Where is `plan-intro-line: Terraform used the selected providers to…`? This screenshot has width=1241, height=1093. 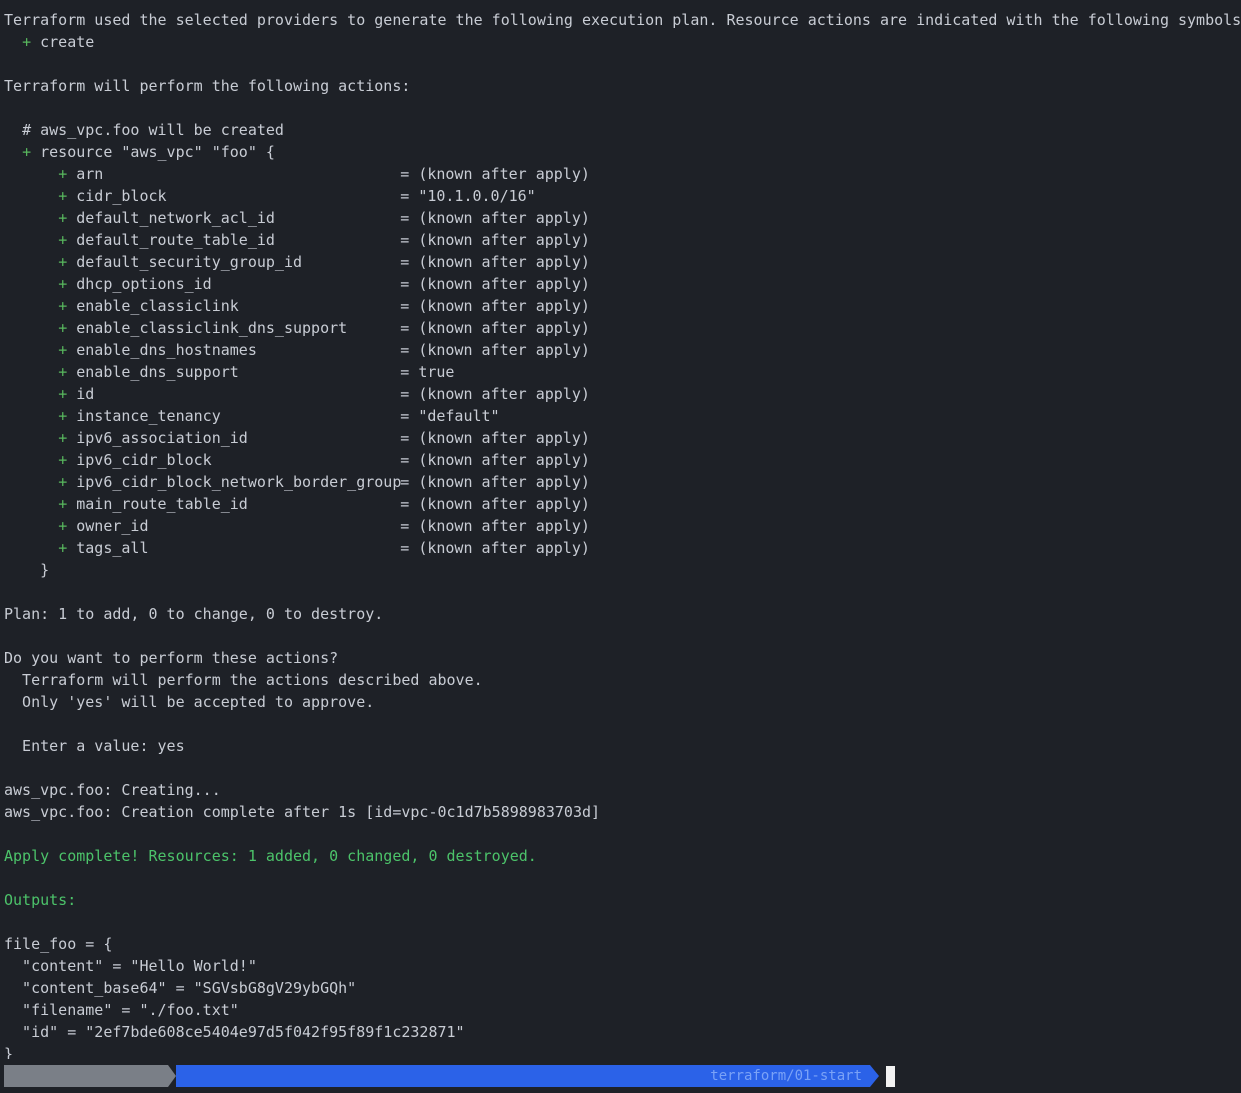 plan-intro-line: Terraform used the selected providers to… is located at coordinates (622, 20).